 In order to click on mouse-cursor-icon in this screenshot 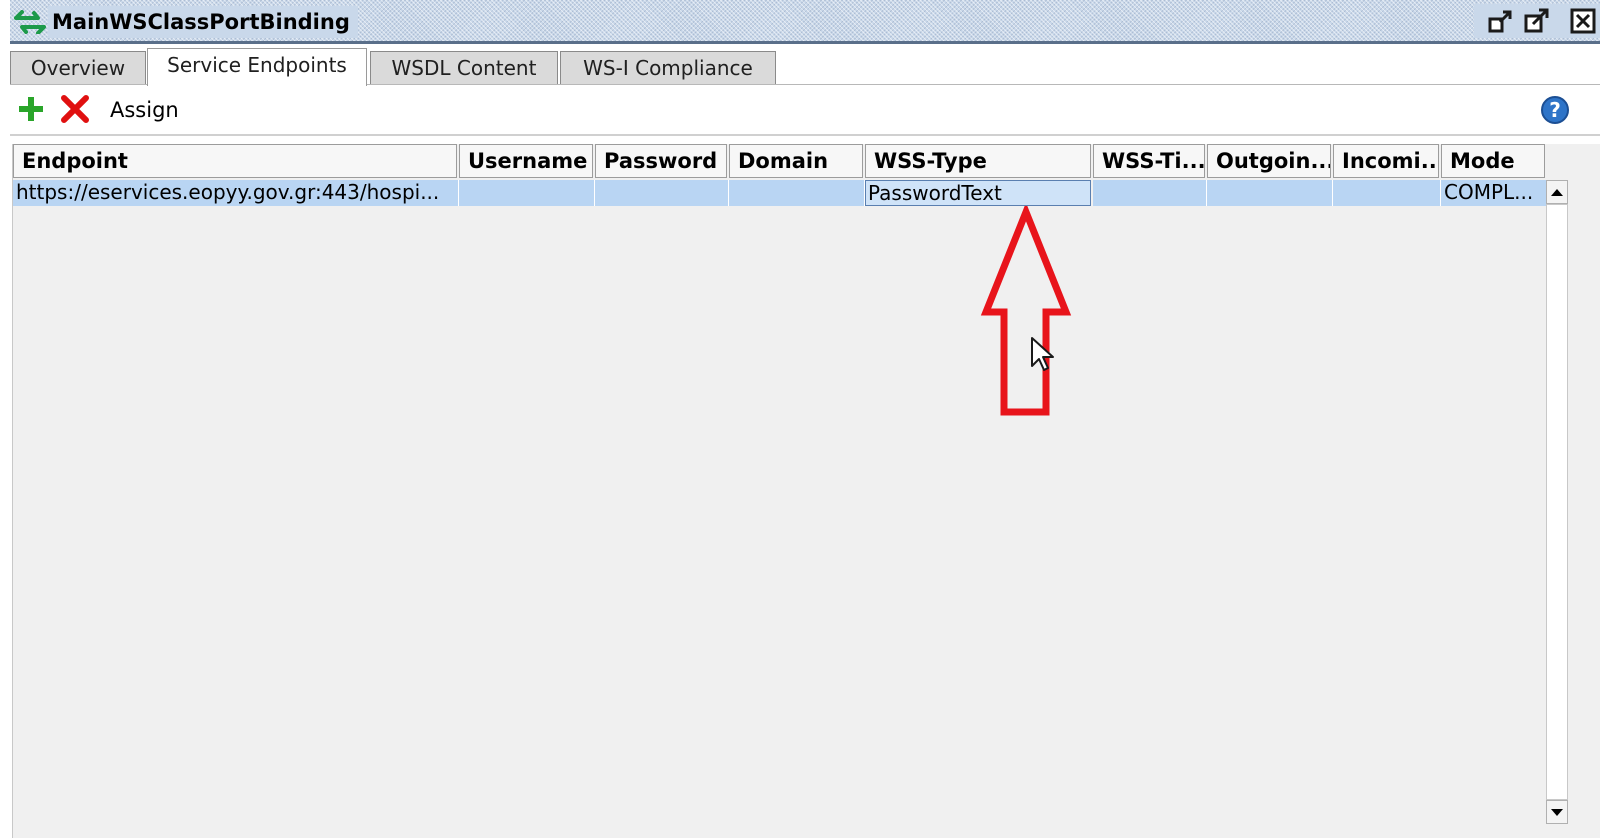, I will do `click(1042, 354)`.